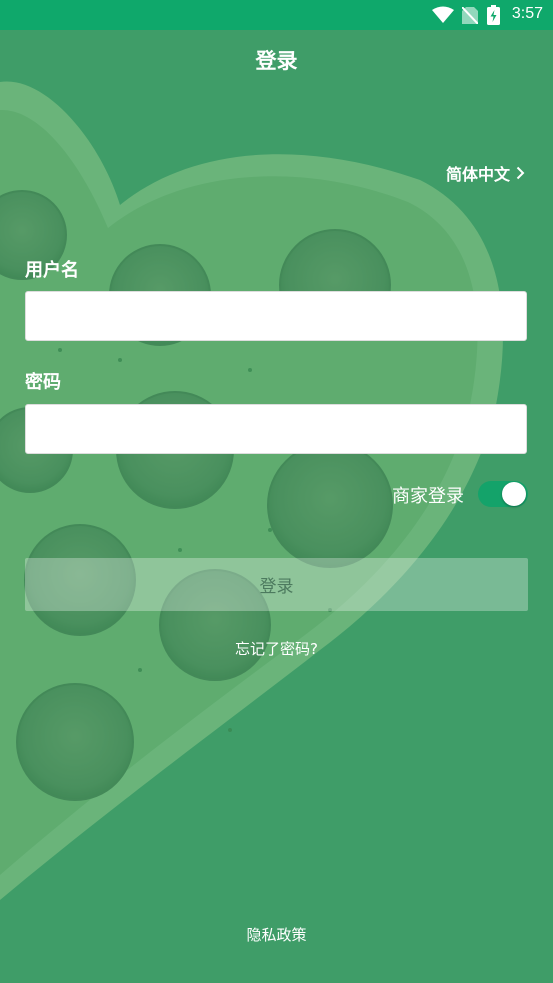 The image size is (553, 983). What do you see at coordinates (276, 934) in the screenshot?
I see `privacy-policy-link: 隐私政策` at bounding box center [276, 934].